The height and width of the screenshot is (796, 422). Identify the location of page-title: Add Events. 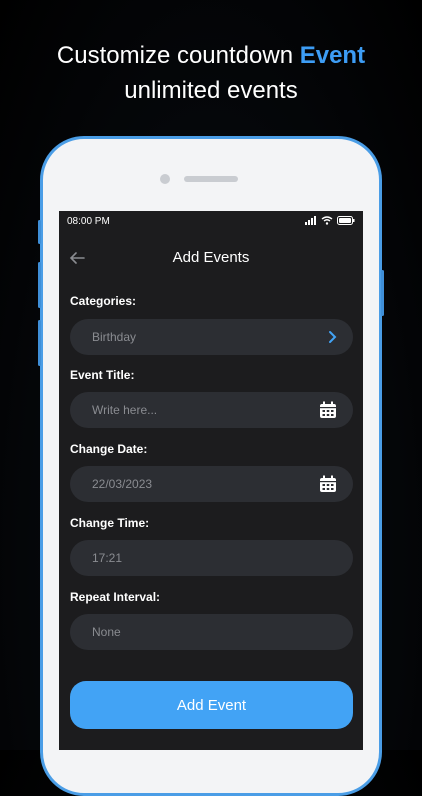
(211, 257).